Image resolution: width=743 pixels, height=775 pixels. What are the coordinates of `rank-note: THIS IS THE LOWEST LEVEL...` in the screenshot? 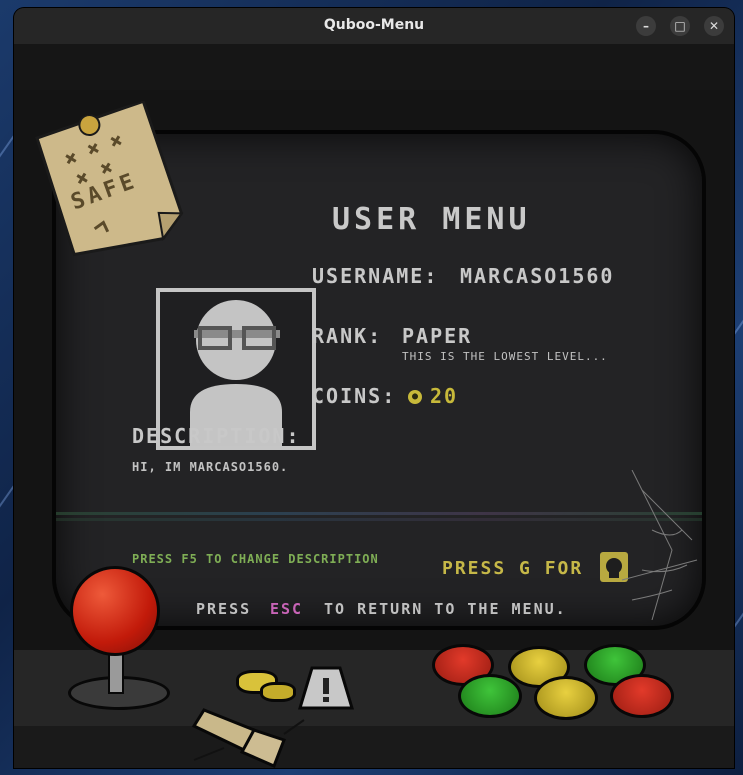 It's located at (505, 356).